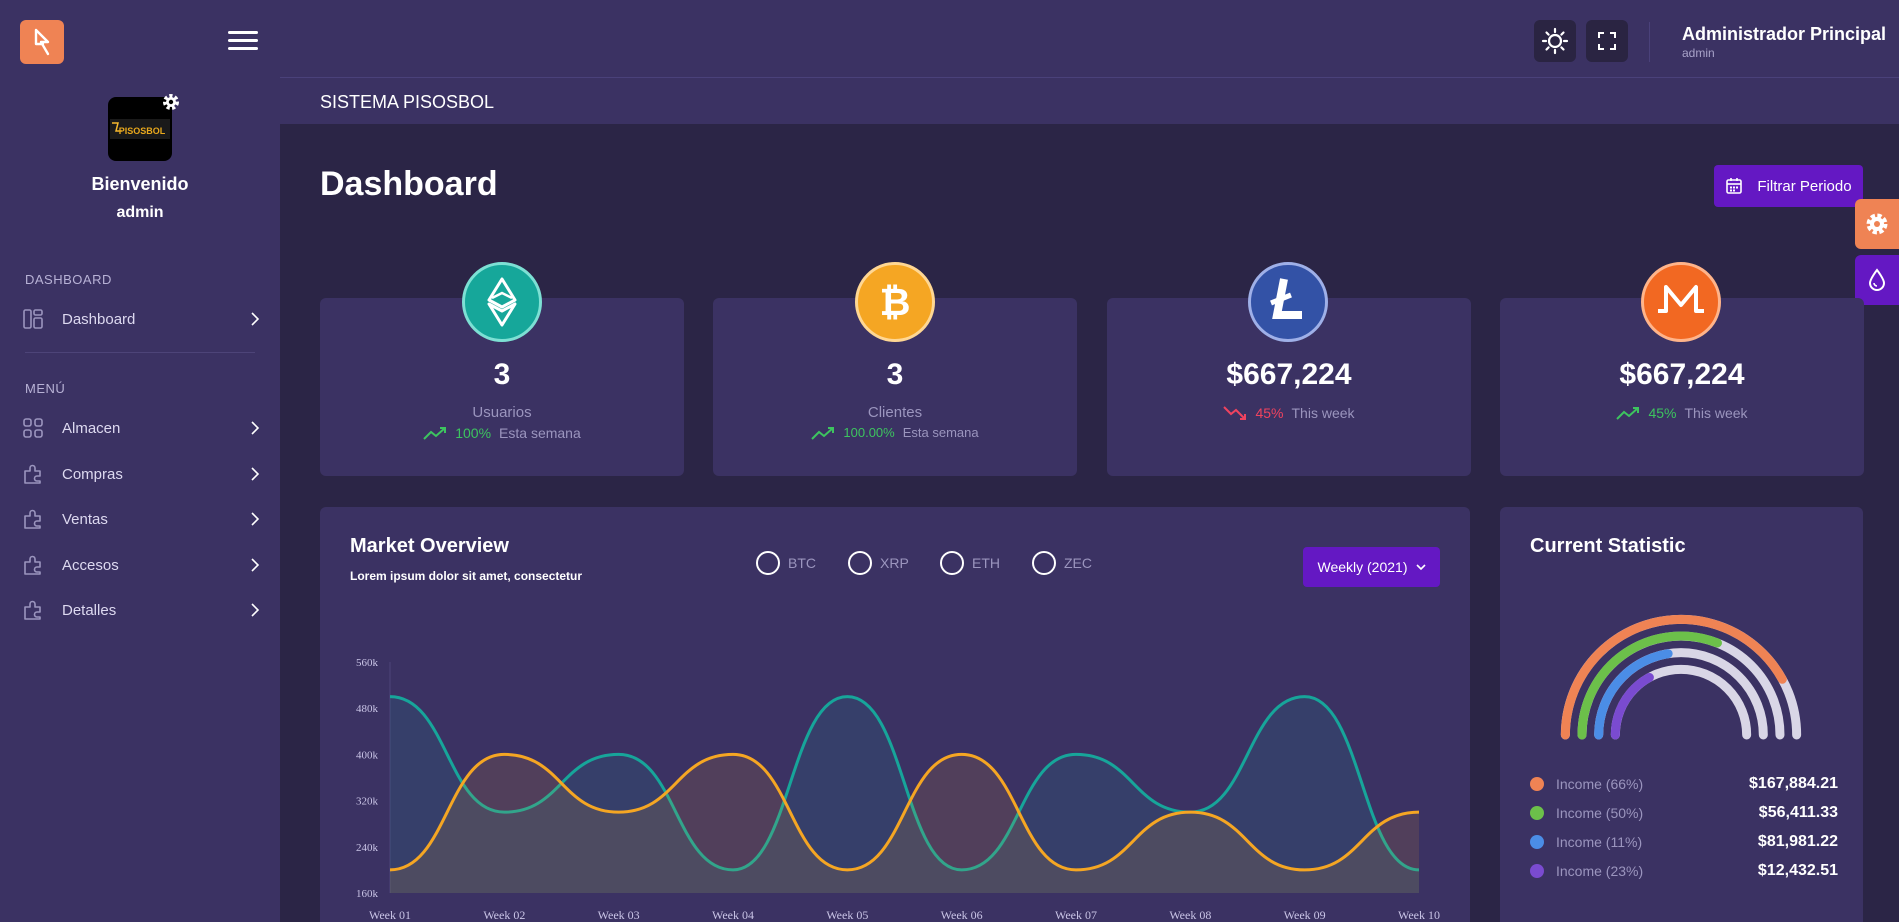 Image resolution: width=1899 pixels, height=922 pixels. Describe the element at coordinates (962, 915) in the screenshot. I see `x-tick-label: Week 06` at that location.